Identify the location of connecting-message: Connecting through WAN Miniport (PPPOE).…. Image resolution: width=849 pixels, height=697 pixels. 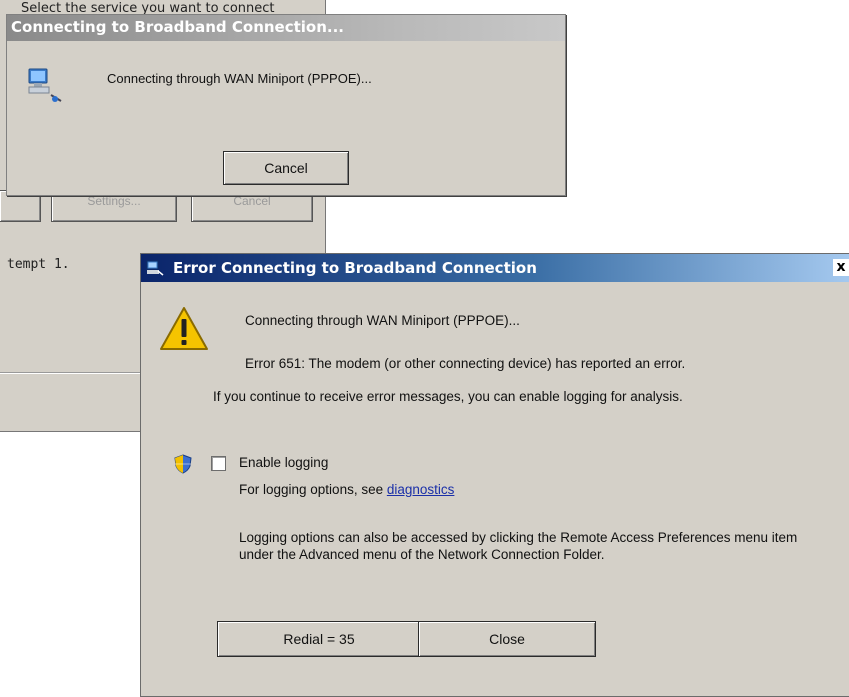
(239, 78).